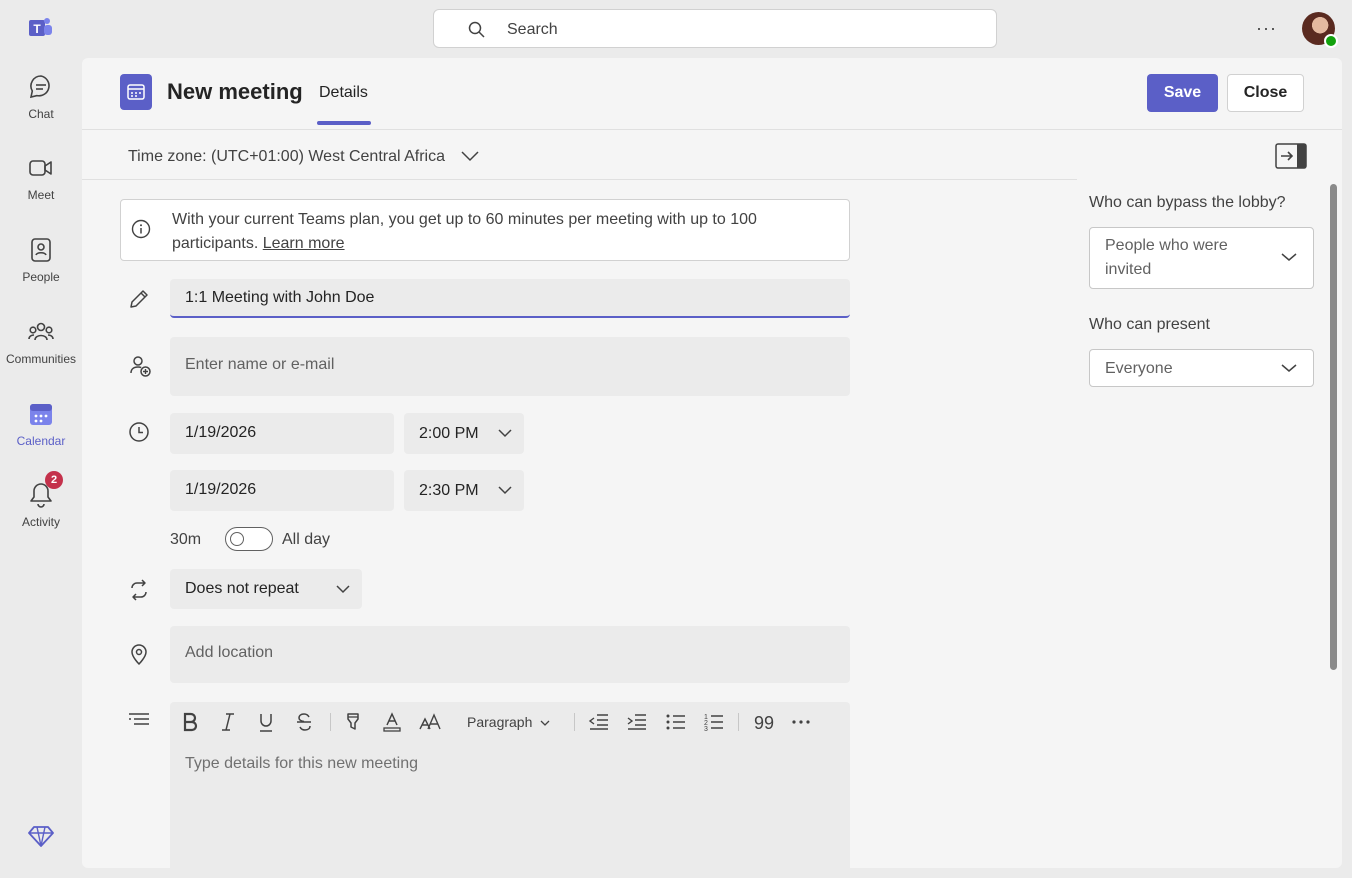 This screenshot has width=1352, height=878. I want to click on location-pin-icon, so click(139, 655).